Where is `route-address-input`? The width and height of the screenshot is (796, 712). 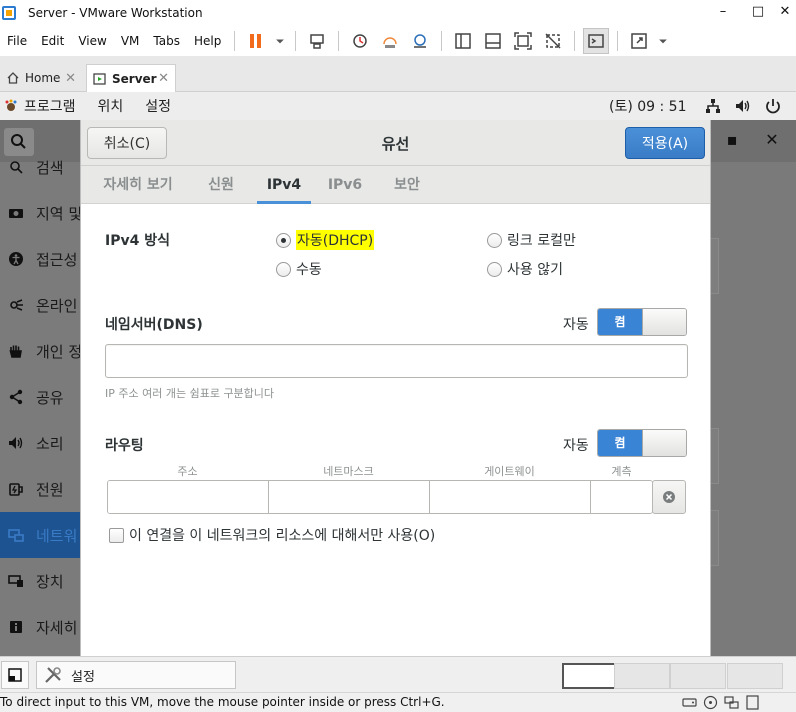
route-address-input is located at coordinates (188, 497).